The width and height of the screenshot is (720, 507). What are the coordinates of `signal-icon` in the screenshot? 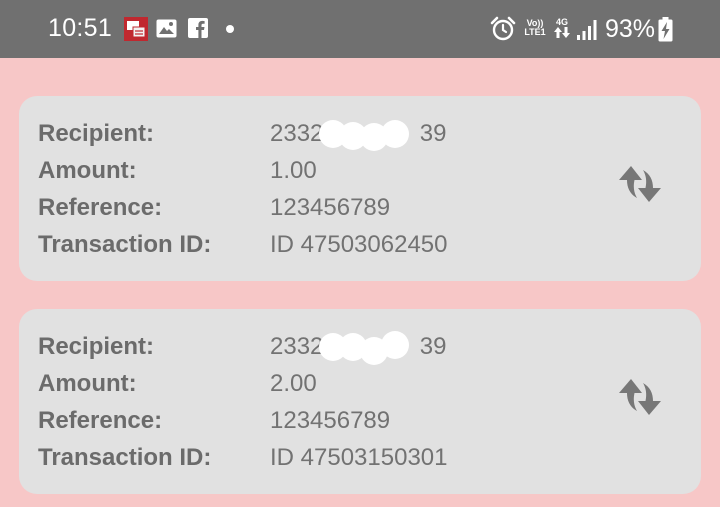 It's located at (587, 30).